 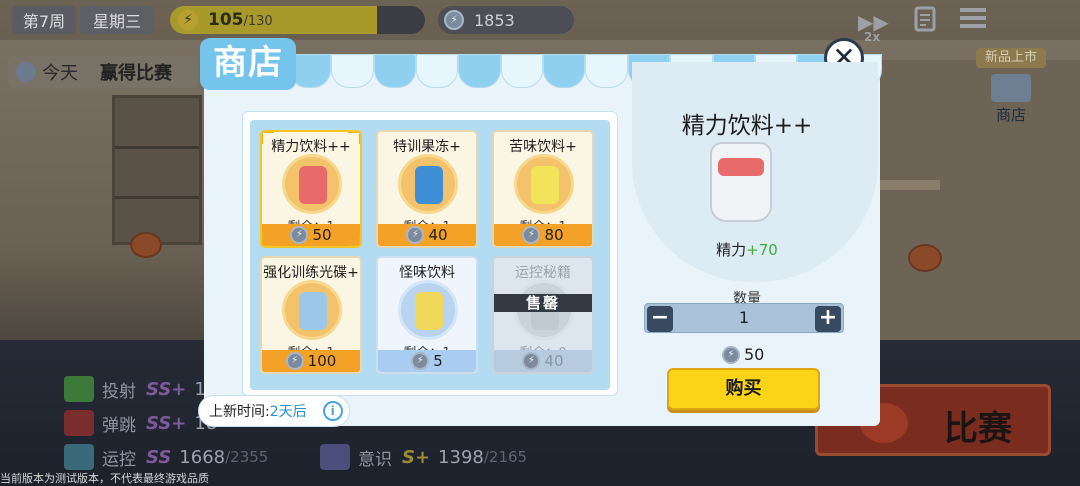 I want to click on stat-jumping: 弹跳 SS+ 18, so click(x=140, y=423).